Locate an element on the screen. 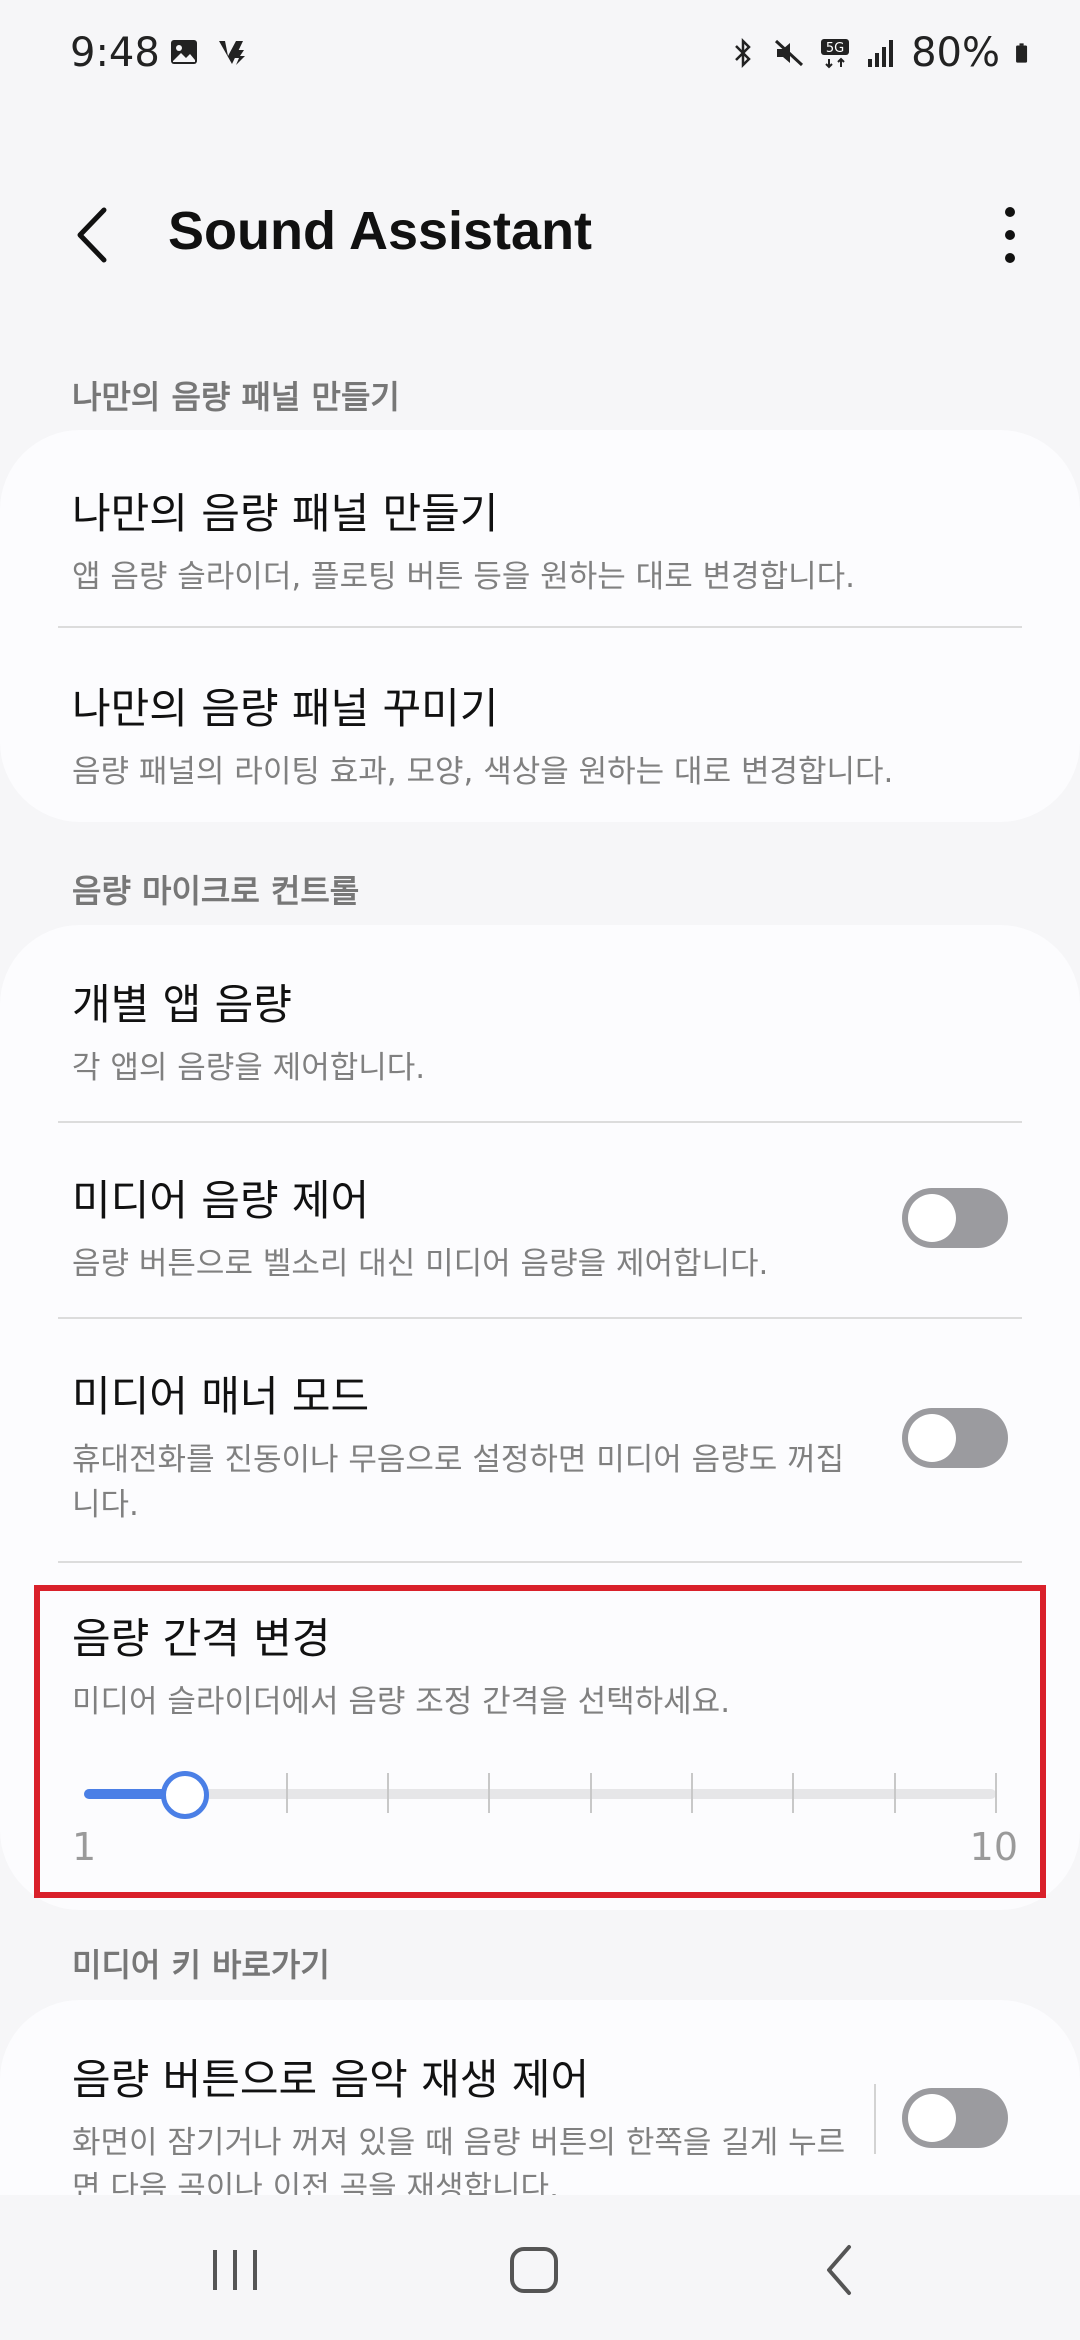 Image resolution: width=1080 pixels, height=2340 pixels. vertical-divider is located at coordinates (875, 2119).